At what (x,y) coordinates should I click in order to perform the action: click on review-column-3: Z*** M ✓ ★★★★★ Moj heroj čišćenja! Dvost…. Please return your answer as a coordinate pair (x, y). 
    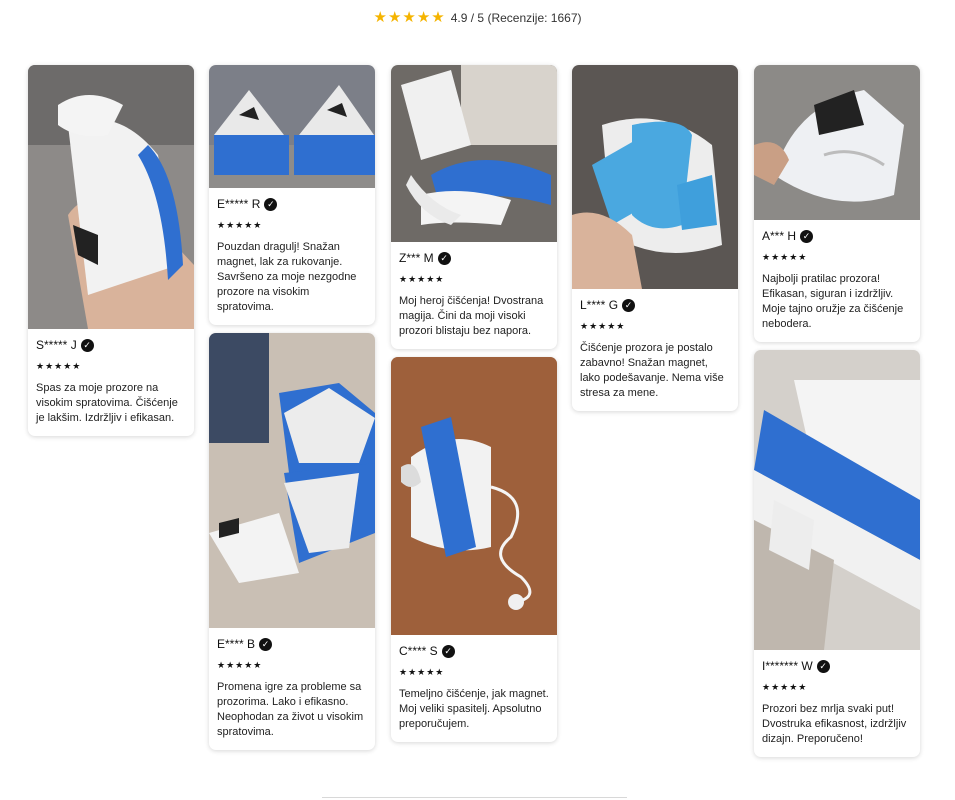
    Looking at the image, I should click on (474, 407).